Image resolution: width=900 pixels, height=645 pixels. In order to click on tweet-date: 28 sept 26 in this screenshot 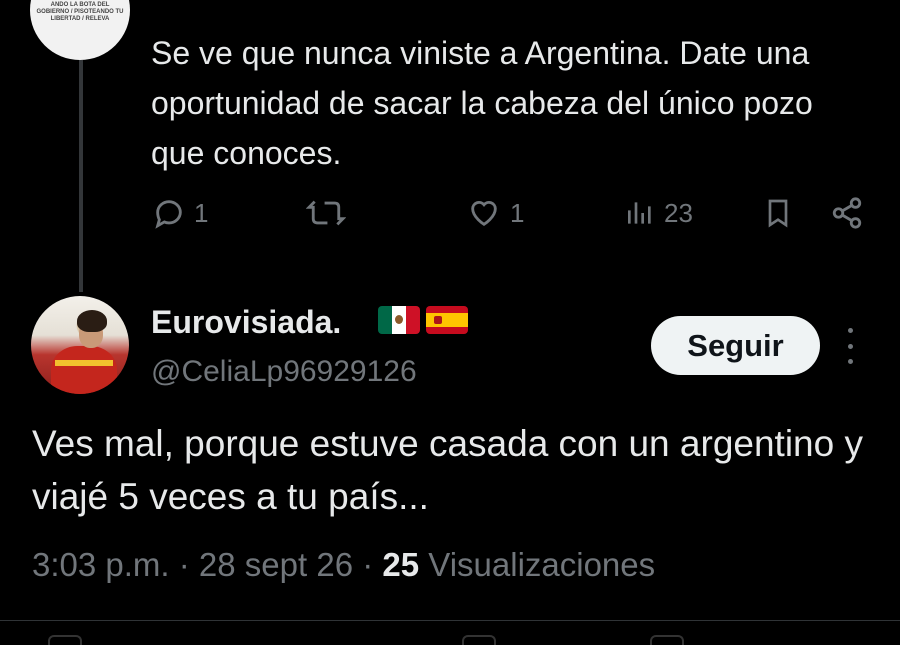, I will do `click(276, 564)`.